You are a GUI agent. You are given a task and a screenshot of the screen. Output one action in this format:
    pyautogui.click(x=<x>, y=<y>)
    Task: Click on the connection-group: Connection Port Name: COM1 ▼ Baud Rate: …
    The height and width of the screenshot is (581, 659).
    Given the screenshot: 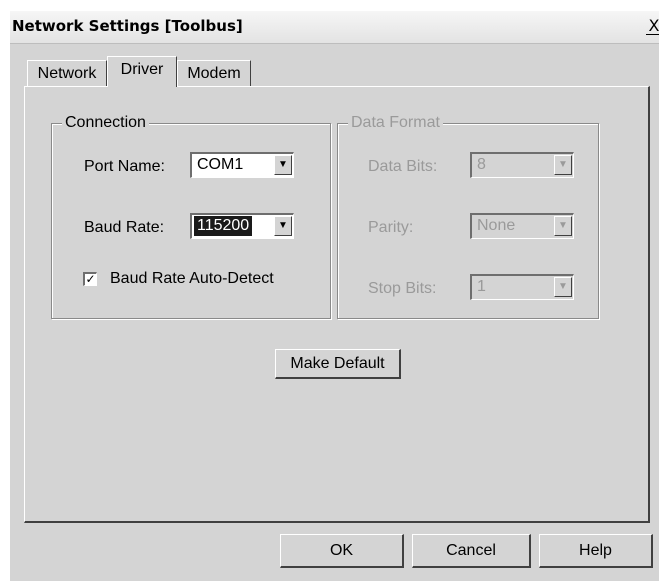 What is the action you would take?
    pyautogui.click(x=191, y=216)
    